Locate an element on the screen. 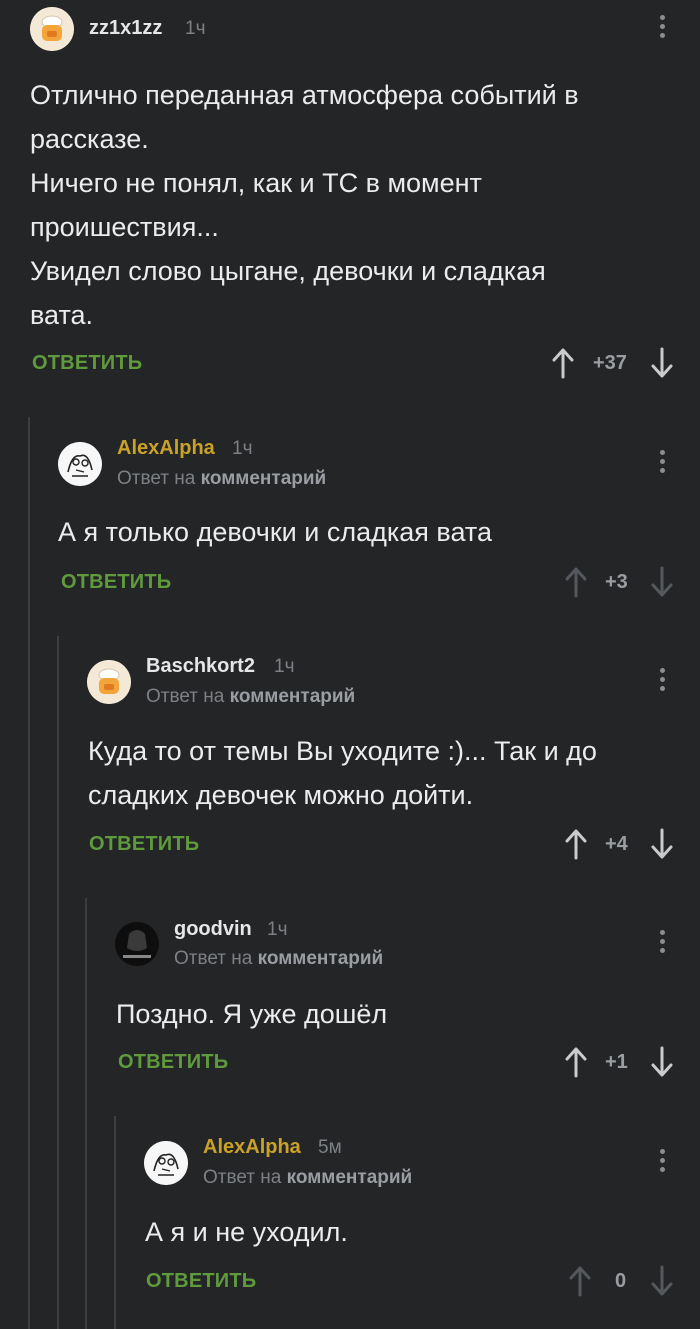  vote-score: +3 is located at coordinates (616, 582).